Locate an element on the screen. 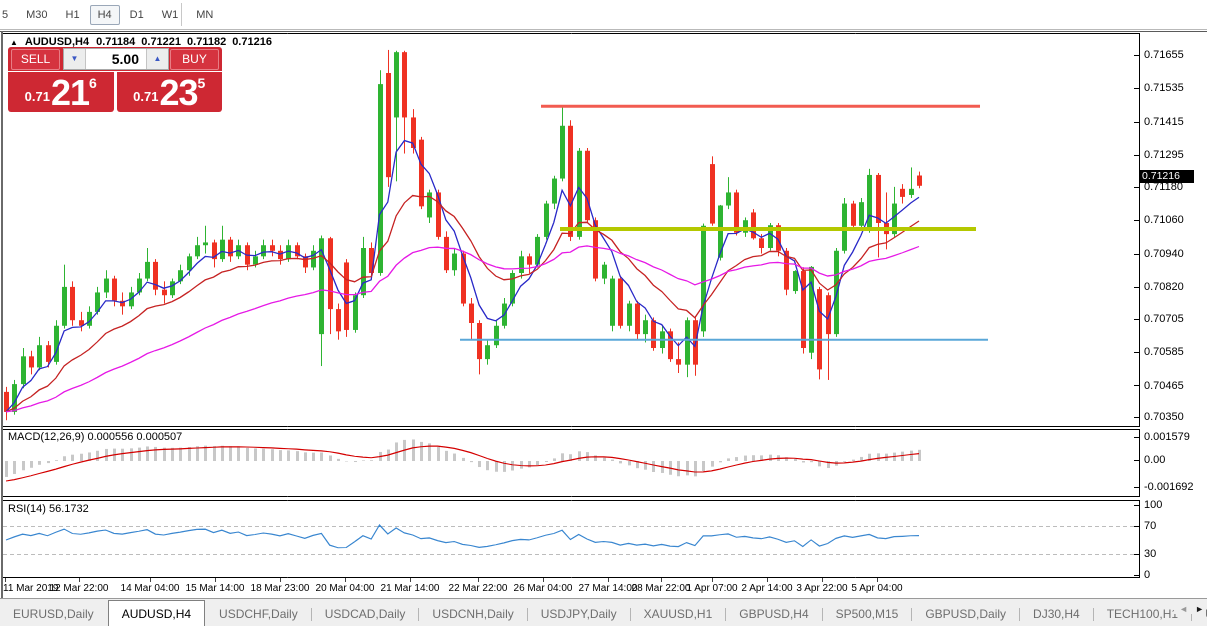 Image resolution: width=1207 pixels, height=626 pixels. time-axis-label: 15 Mar 14:00 is located at coordinates (215, 588).